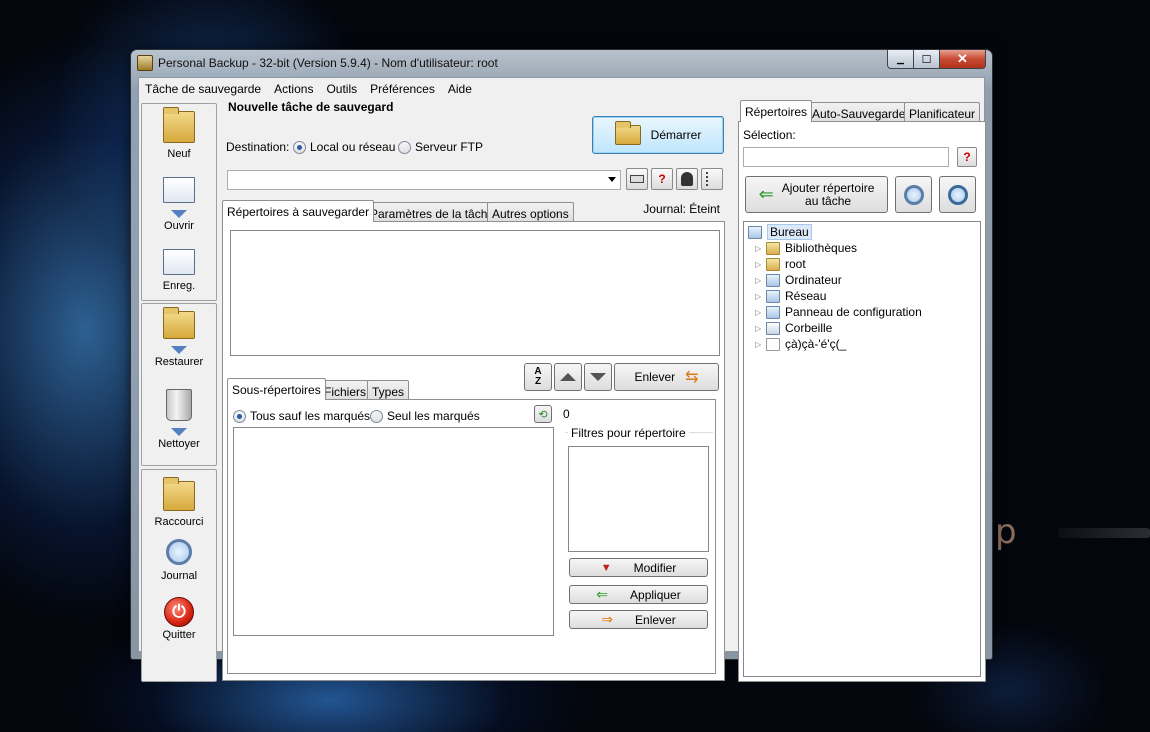 Image resolution: width=1150 pixels, height=732 pixels. What do you see at coordinates (793, 328) in the screenshot?
I see `tree-item: ▷ Corbeille` at bounding box center [793, 328].